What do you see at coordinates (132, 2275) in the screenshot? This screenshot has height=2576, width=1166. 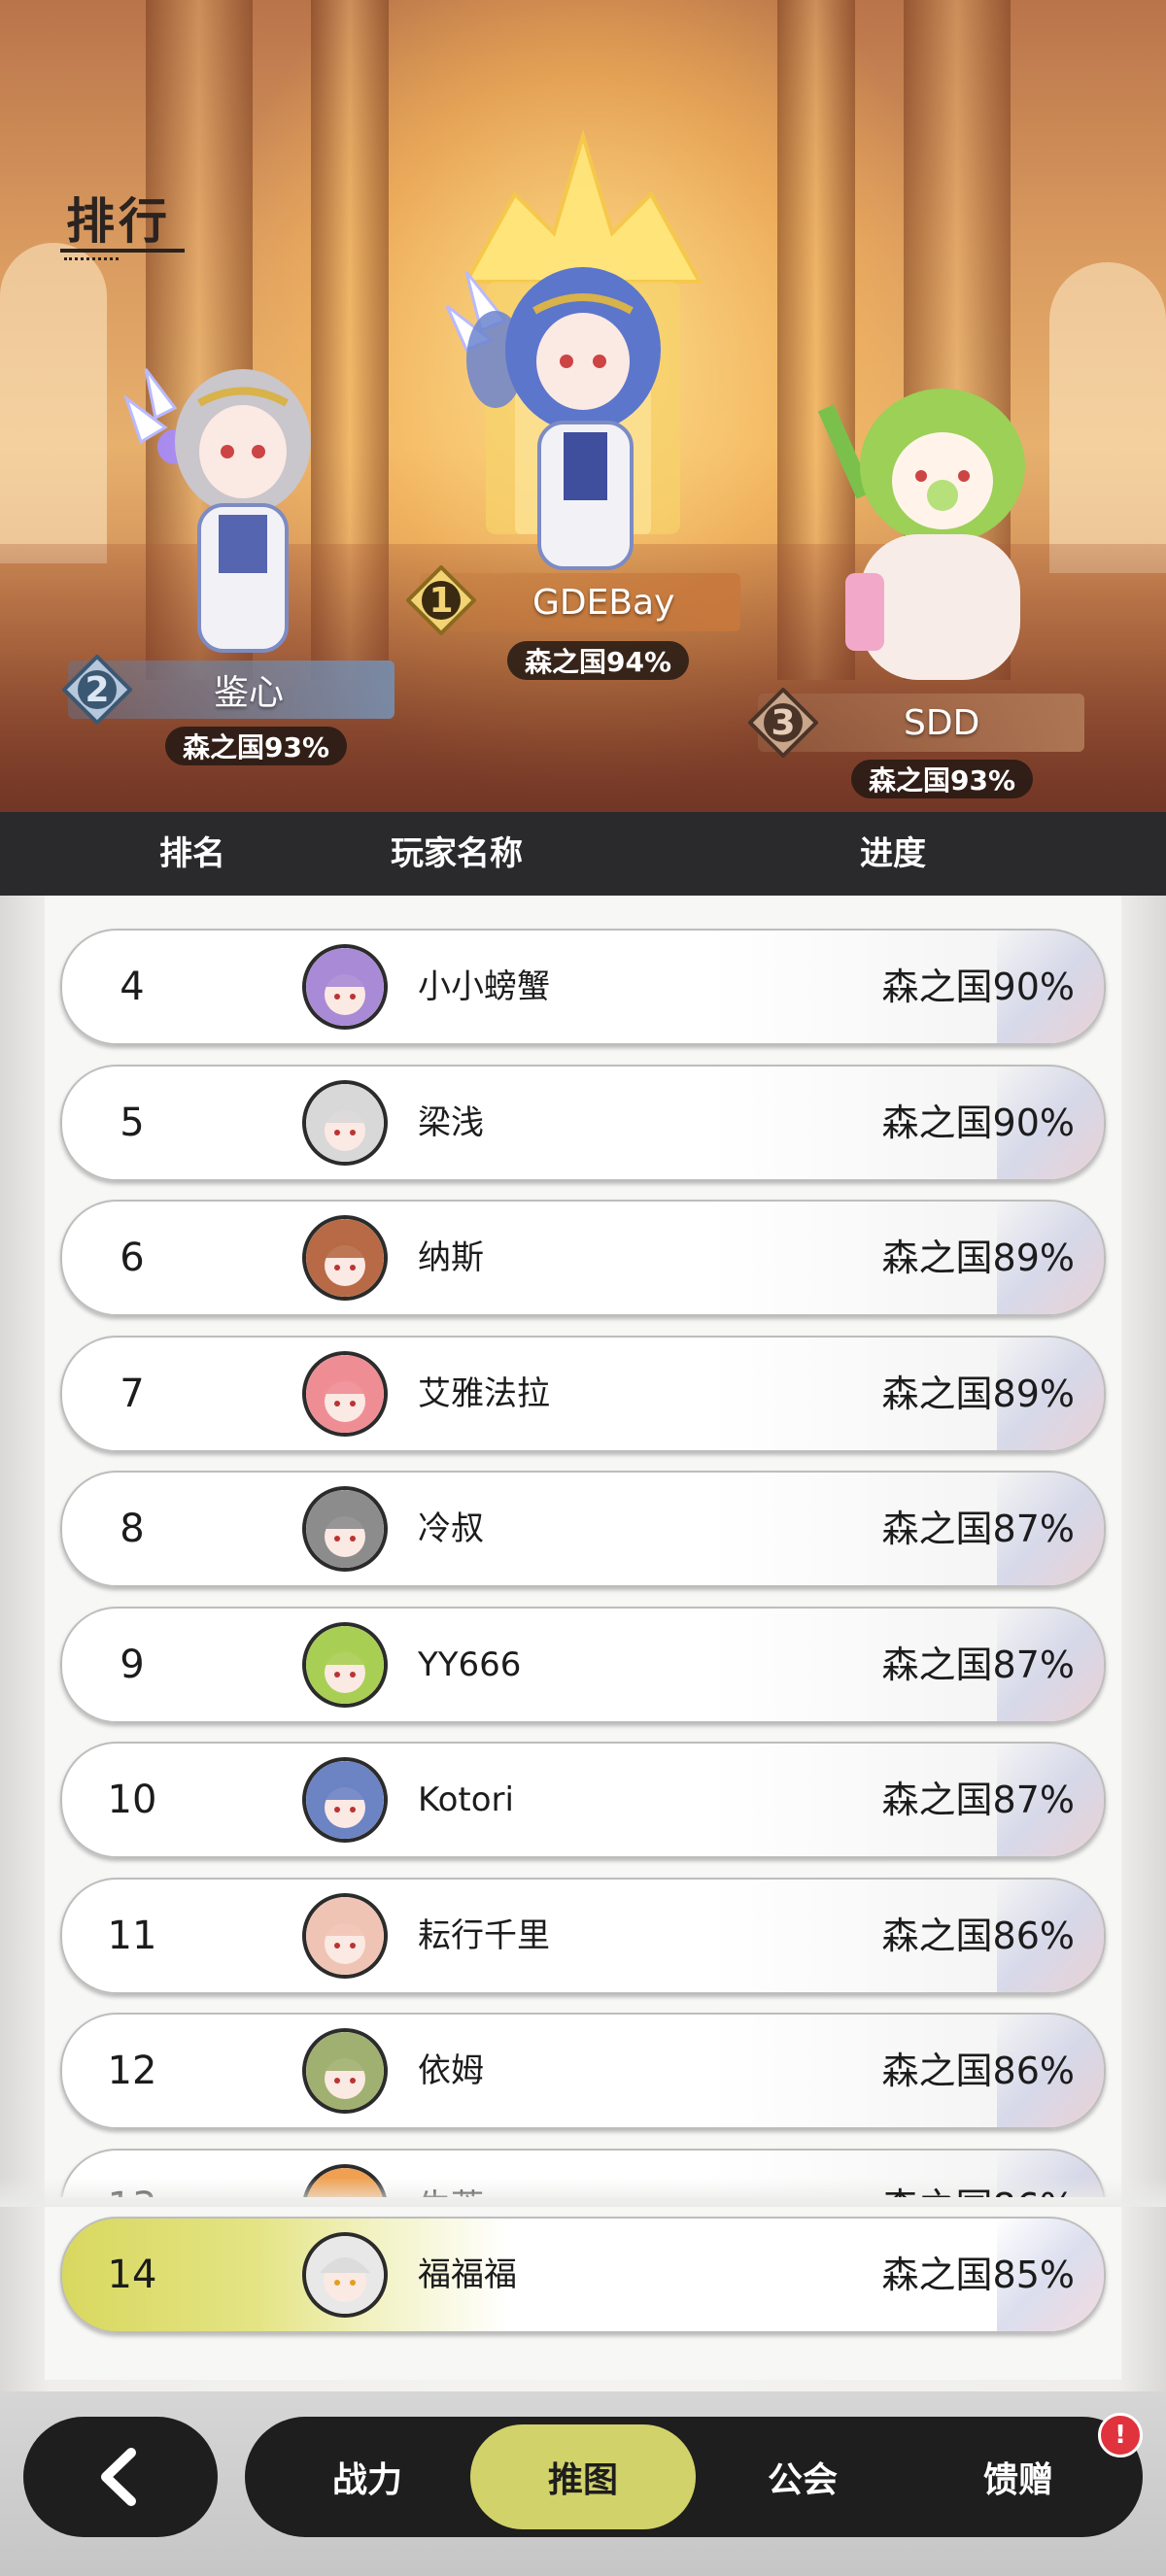 I see `row-rank: 14` at bounding box center [132, 2275].